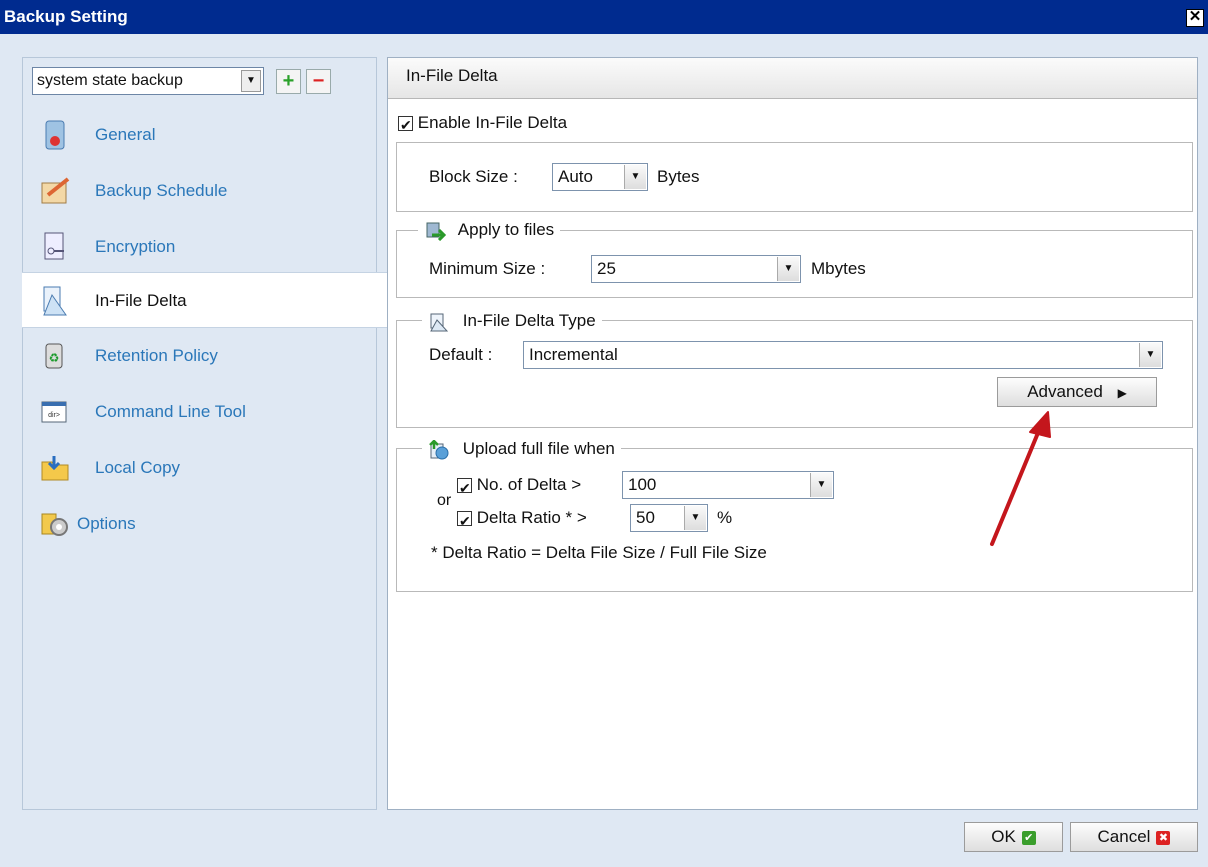 The height and width of the screenshot is (867, 1208). I want to click on check-icon: ✔, so click(1028, 837).